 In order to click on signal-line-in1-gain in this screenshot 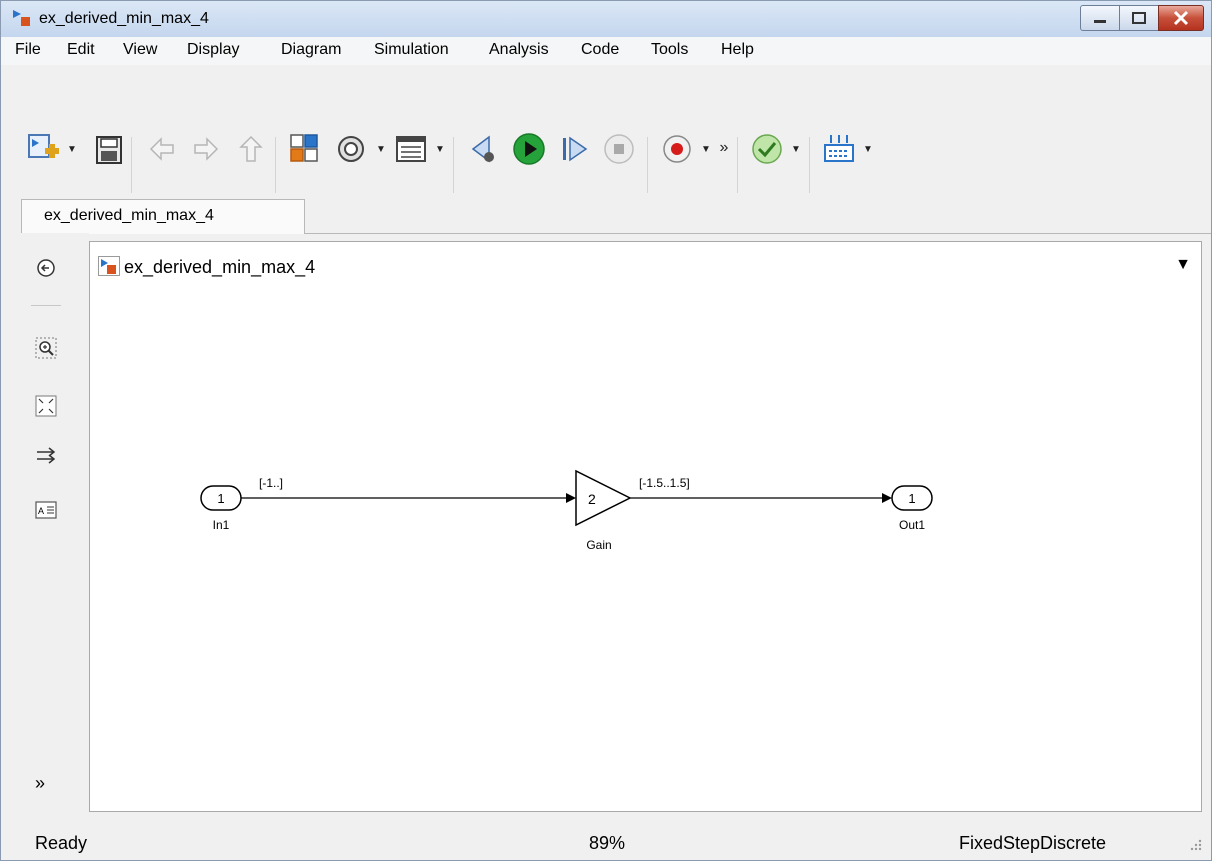, I will do `click(408, 498)`.